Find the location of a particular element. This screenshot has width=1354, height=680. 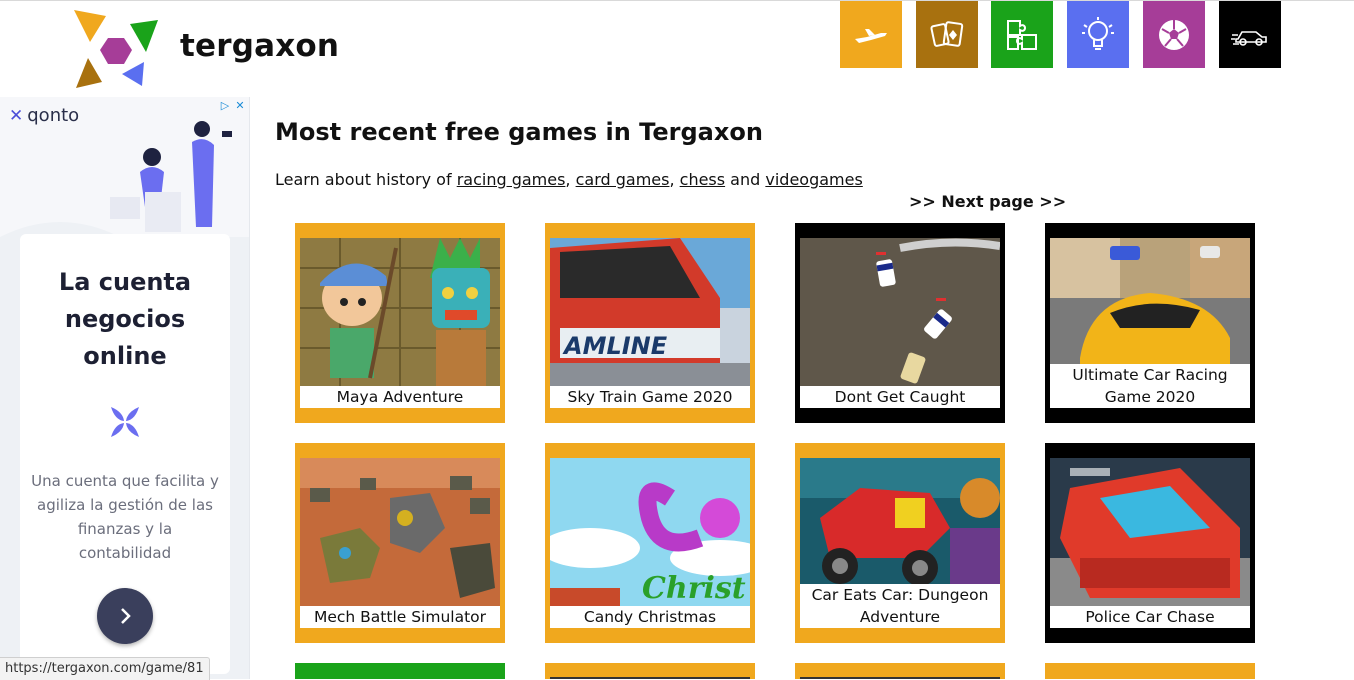

game-thumbnail: Christ is located at coordinates (650, 532).